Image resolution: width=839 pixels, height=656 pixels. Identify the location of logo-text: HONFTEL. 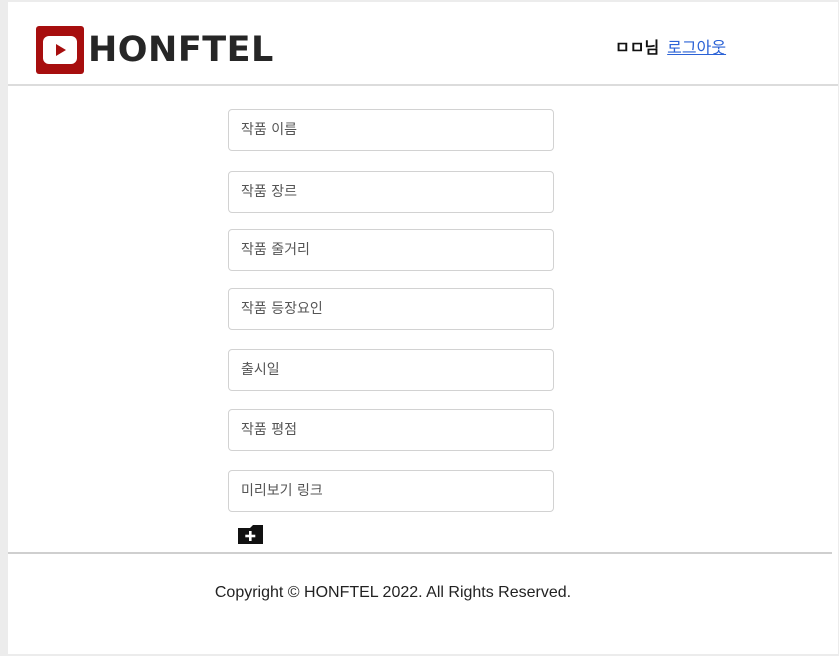
(181, 50).